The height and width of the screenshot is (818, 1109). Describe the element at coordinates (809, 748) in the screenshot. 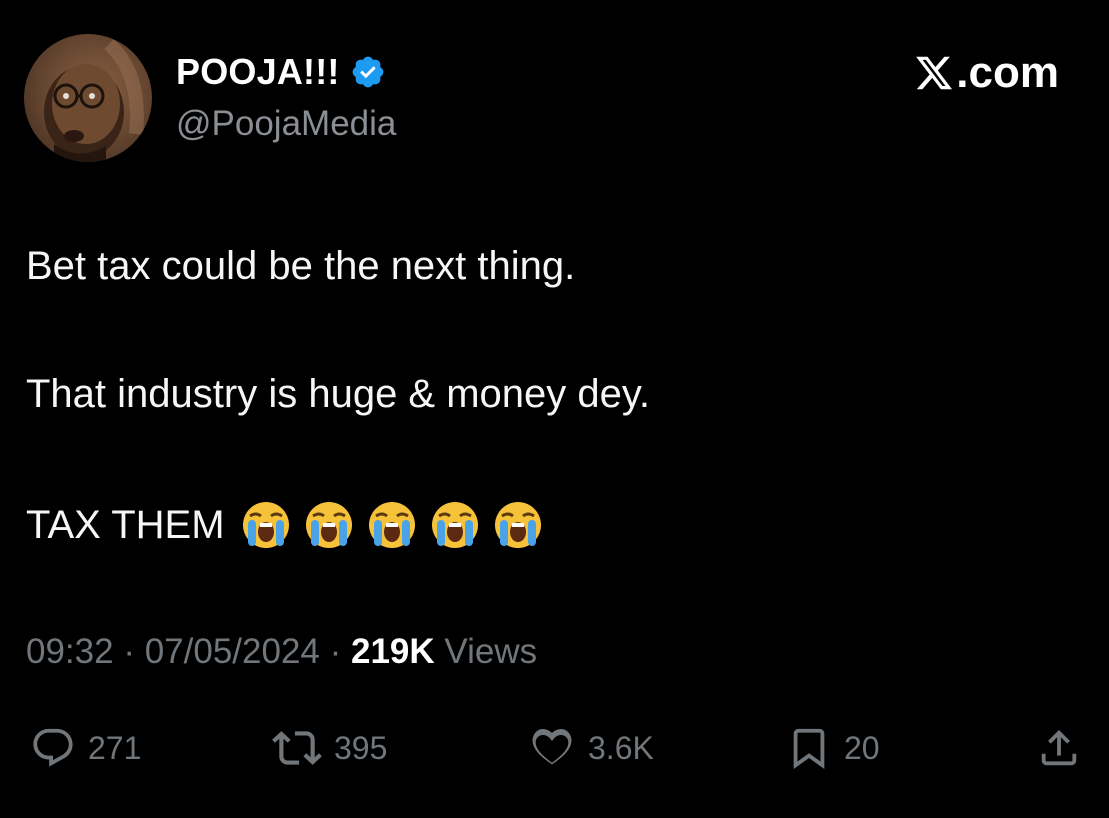

I see `bookmark-icon` at that location.